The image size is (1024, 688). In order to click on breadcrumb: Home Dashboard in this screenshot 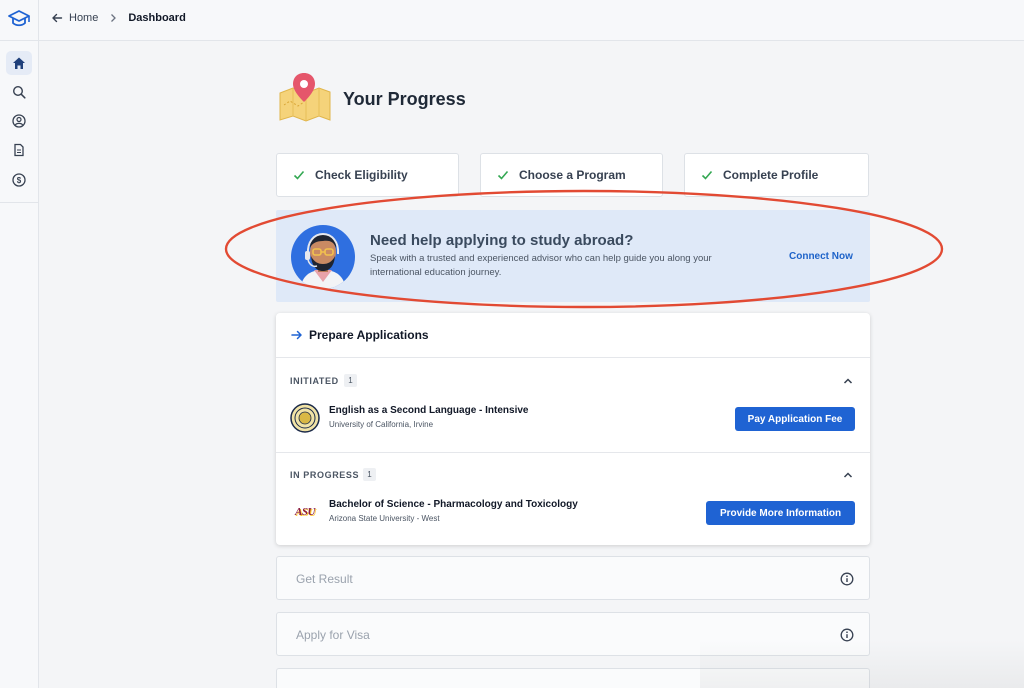, I will do `click(118, 18)`.